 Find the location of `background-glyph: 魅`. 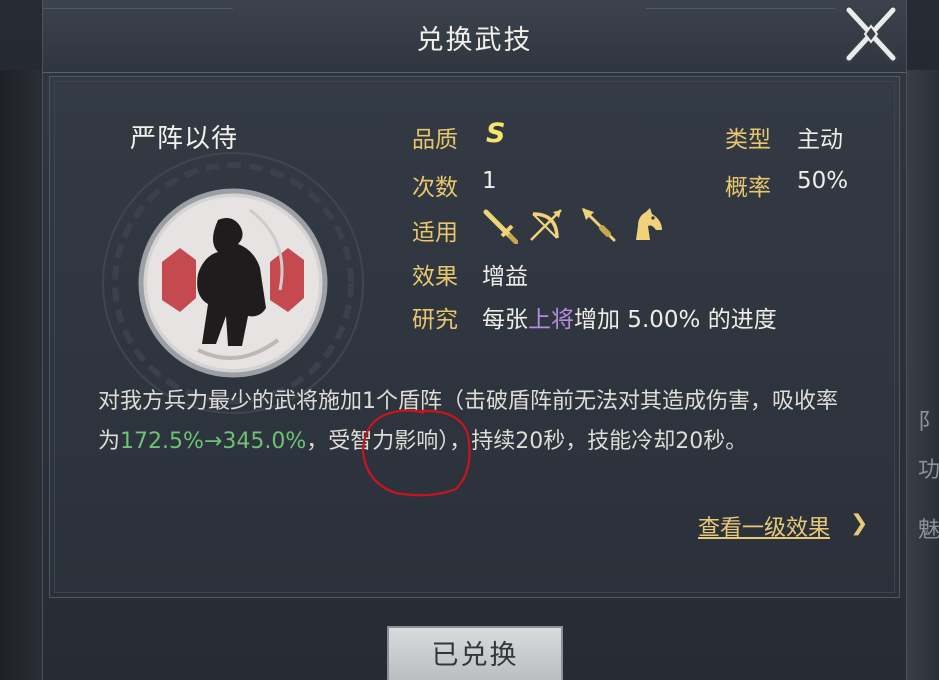

background-glyph: 魅 is located at coordinates (928, 530).